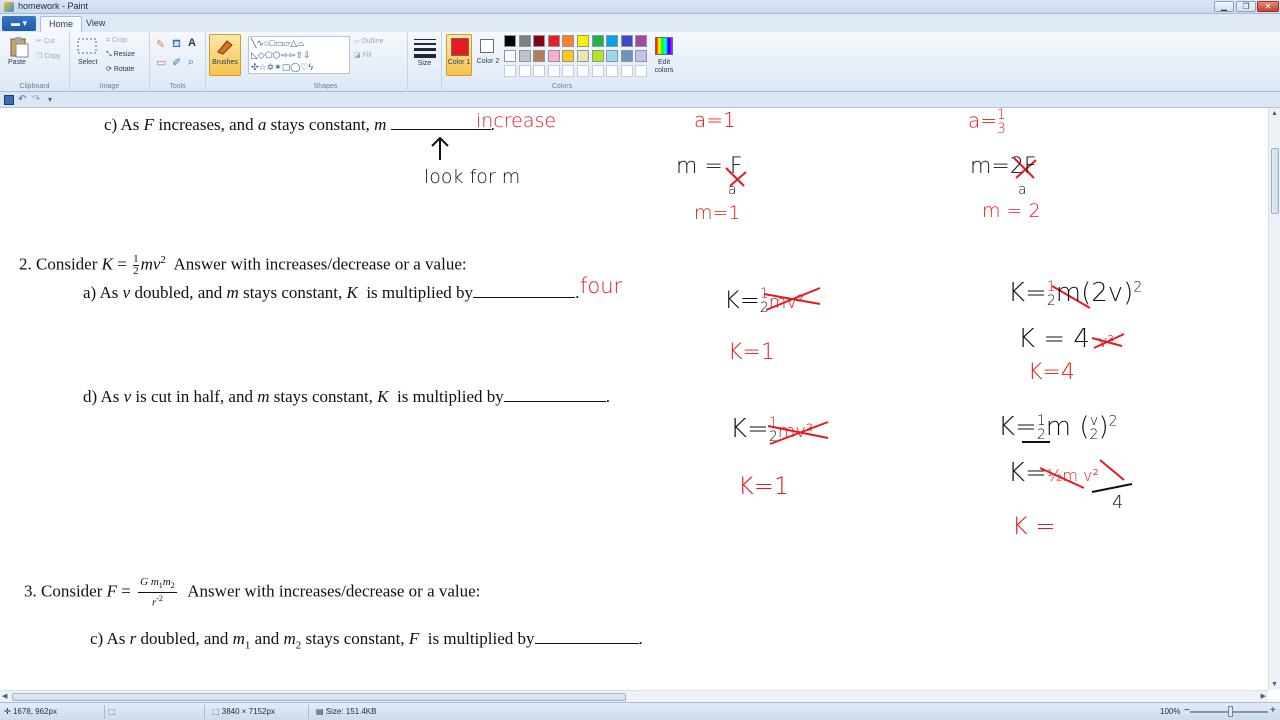  Describe the element at coordinates (161, 62) in the screenshot. I see `eraser-icon: ▭` at that location.